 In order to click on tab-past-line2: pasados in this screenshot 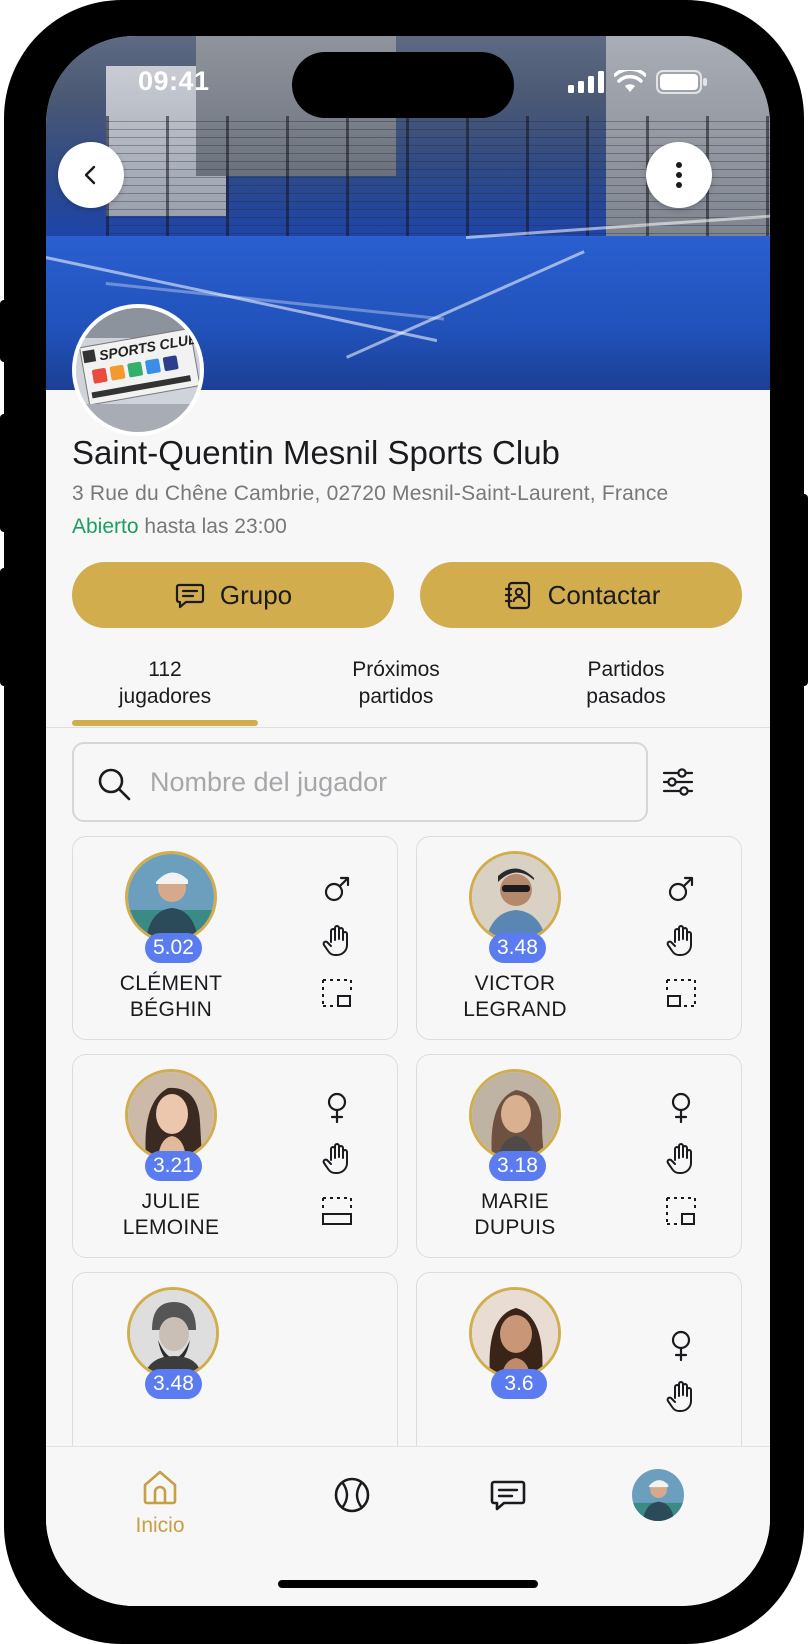, I will do `click(626, 696)`.